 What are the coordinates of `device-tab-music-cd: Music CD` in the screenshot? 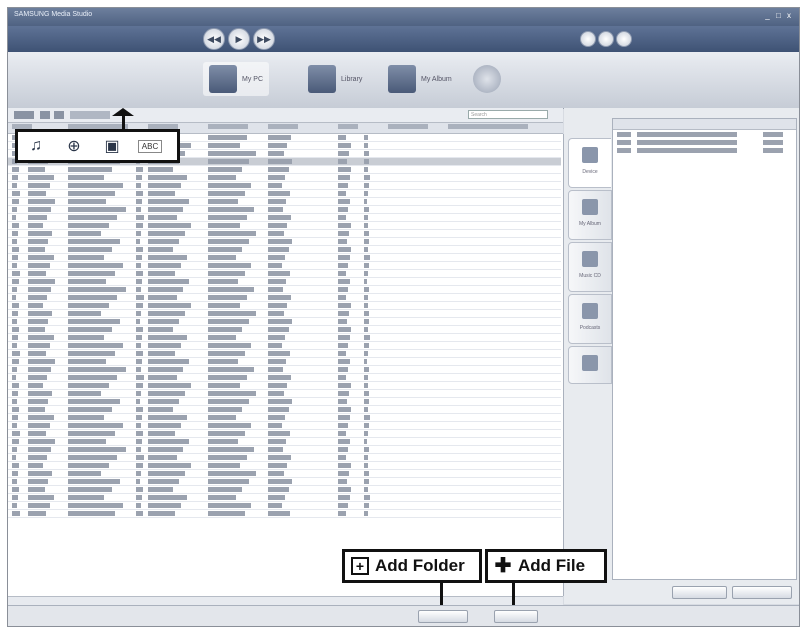 It's located at (590, 267).